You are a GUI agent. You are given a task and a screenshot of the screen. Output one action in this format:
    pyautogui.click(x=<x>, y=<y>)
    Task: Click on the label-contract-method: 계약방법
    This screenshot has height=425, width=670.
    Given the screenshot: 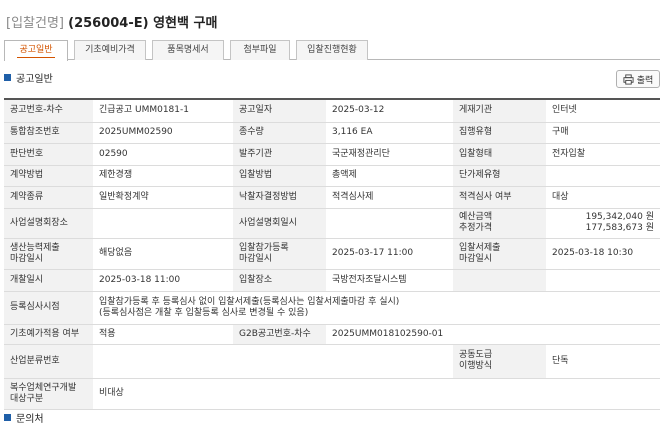 What is the action you would take?
    pyautogui.click(x=48, y=176)
    